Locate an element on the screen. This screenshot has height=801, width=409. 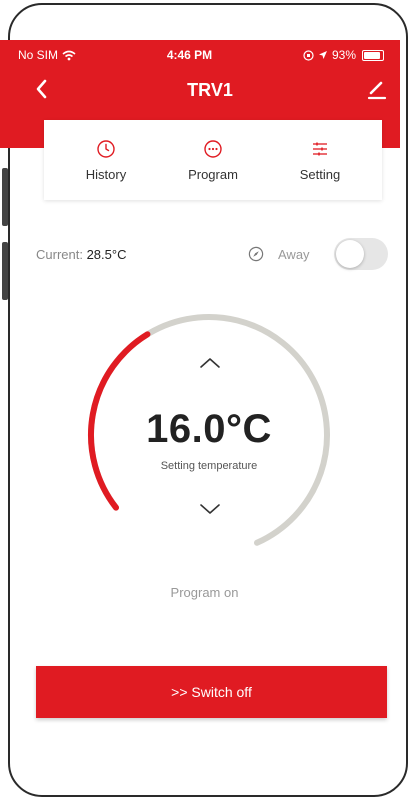
current-value: 28.5°C is located at coordinates (106, 254).